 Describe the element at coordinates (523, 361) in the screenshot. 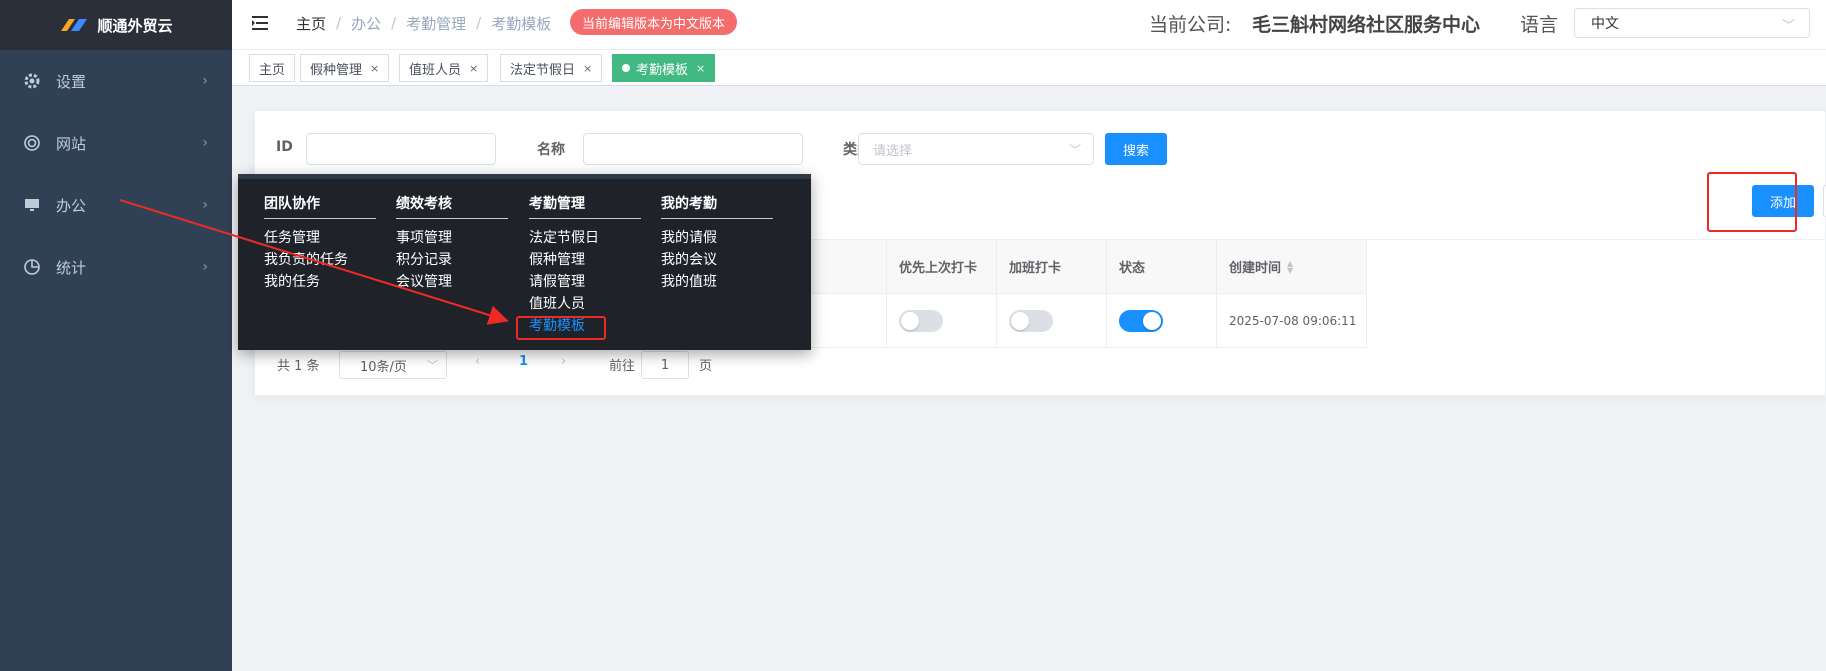

I see `page-number: 1` at that location.